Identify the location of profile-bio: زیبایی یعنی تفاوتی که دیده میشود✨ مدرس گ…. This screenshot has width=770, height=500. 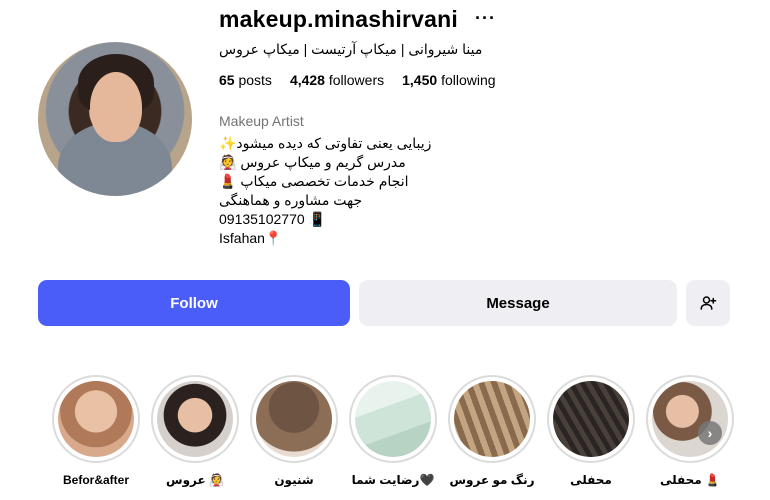
(349, 191).